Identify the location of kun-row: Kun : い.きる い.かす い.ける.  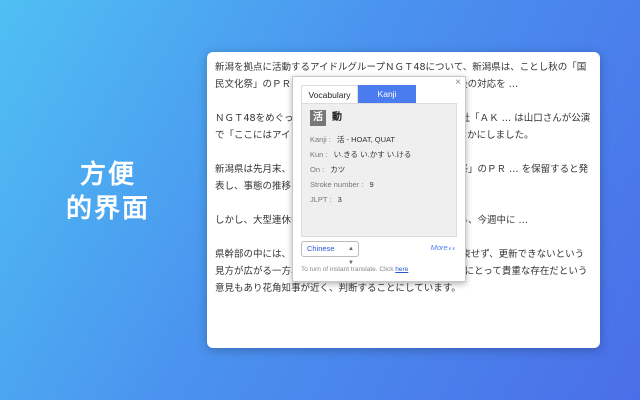
(379, 154).